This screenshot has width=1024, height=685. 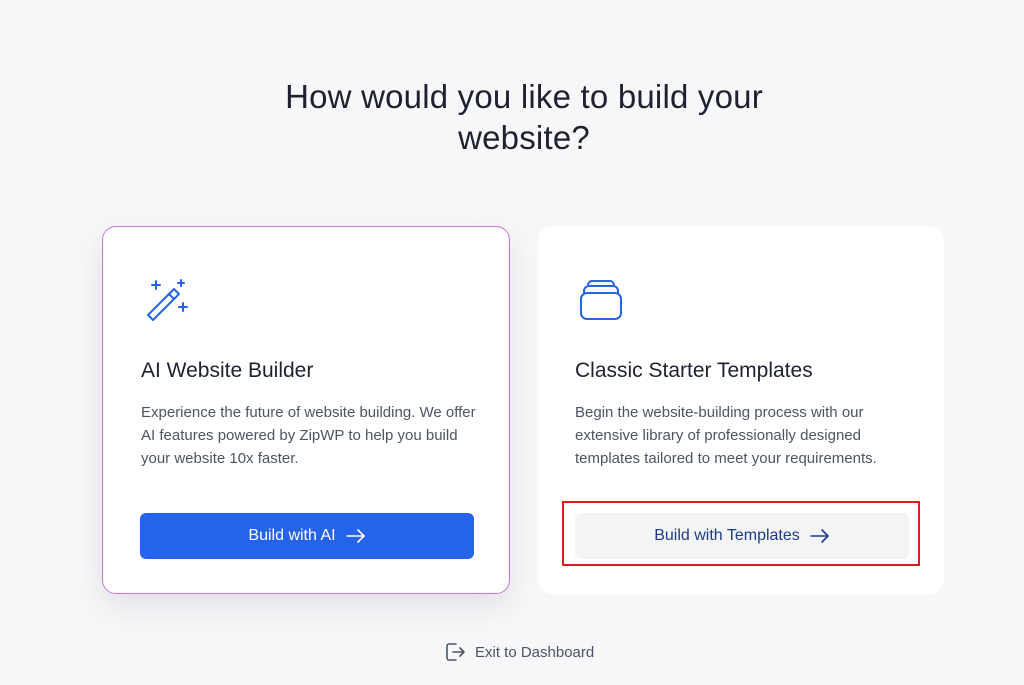 What do you see at coordinates (227, 370) in the screenshot?
I see `ai-builder-title: AI Website Builder` at bounding box center [227, 370].